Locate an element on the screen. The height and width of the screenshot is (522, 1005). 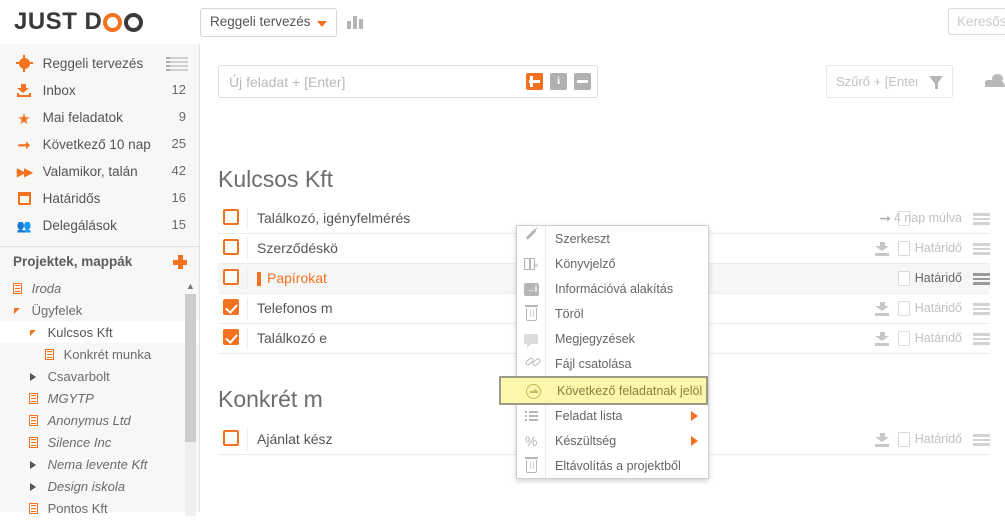
tree-item-label: Csavarbolt is located at coordinates (78, 376).